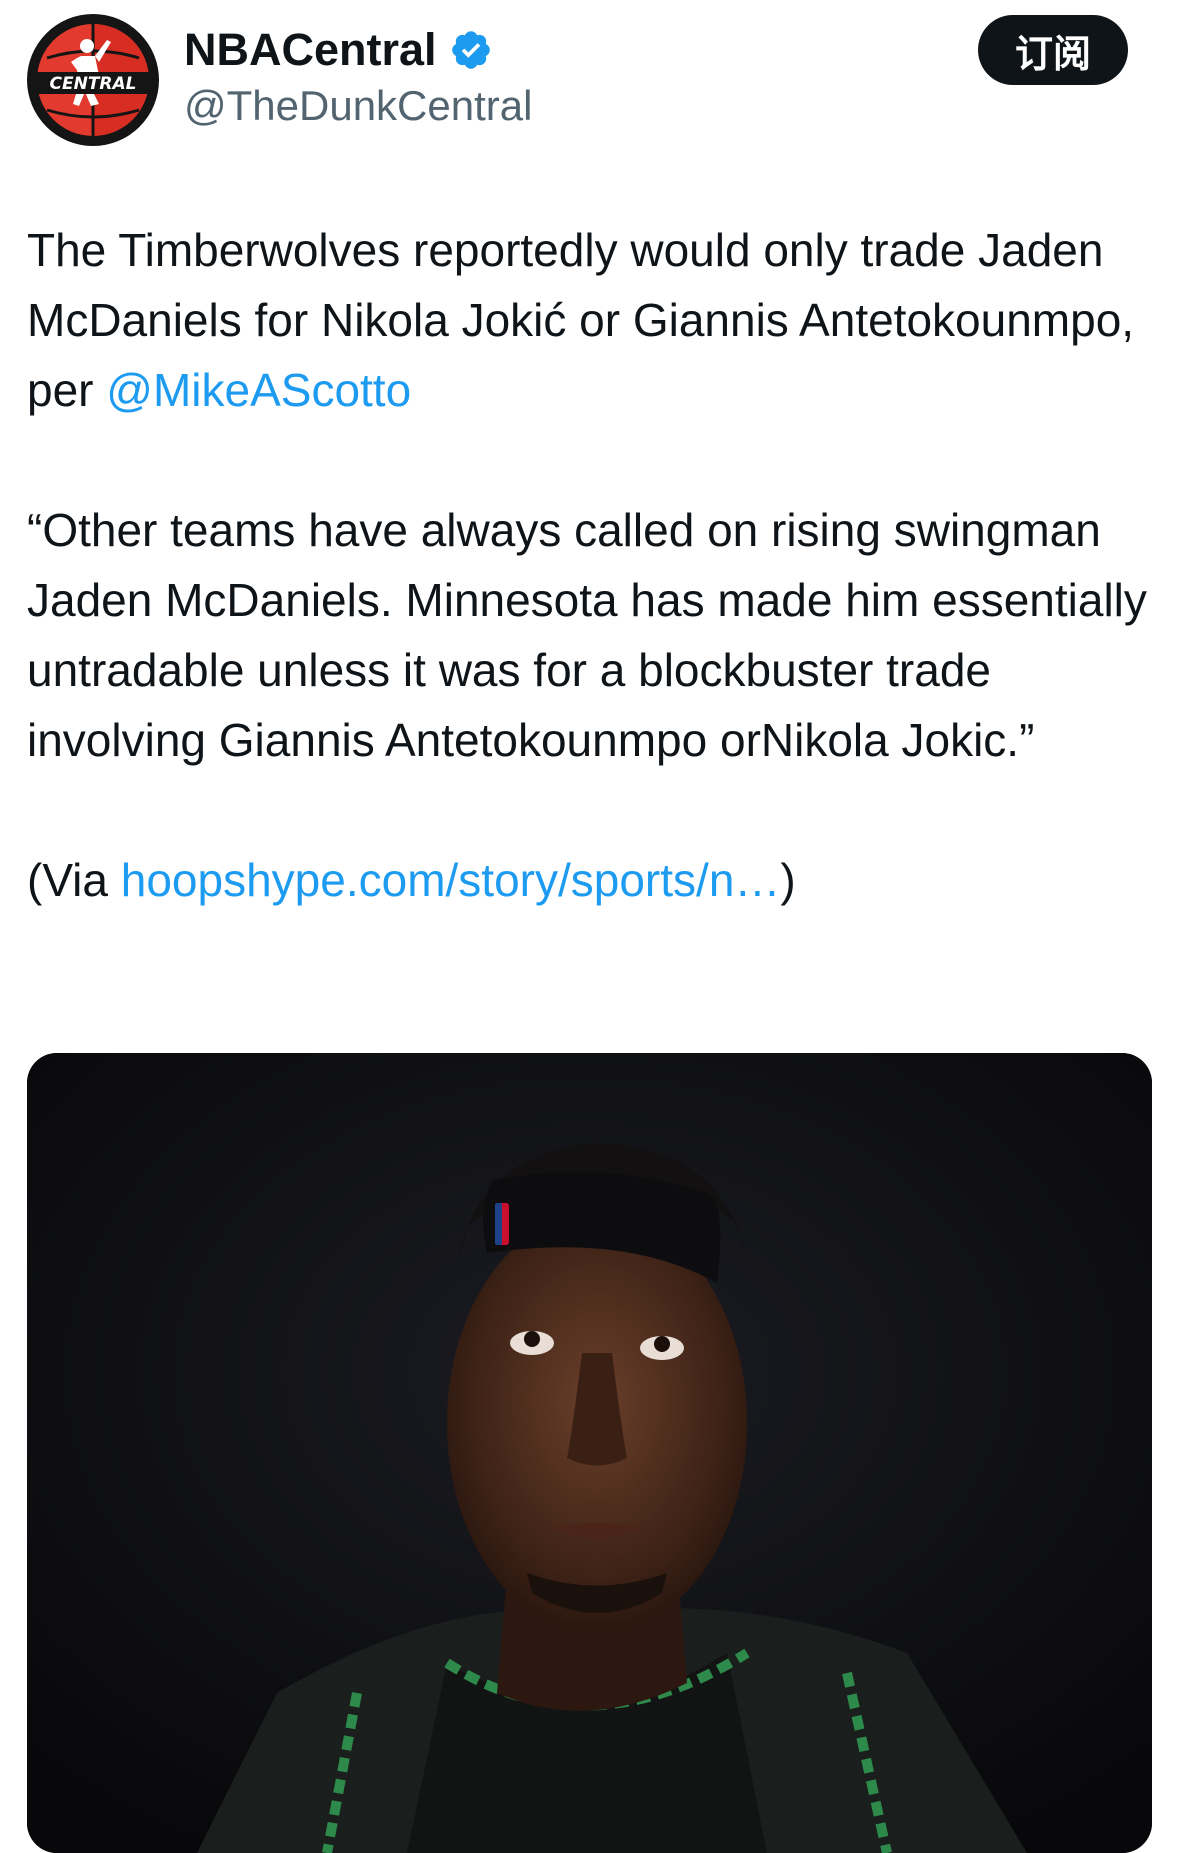  What do you see at coordinates (358, 106) in the screenshot?
I see `author-handle: @TheDunkCentral` at bounding box center [358, 106].